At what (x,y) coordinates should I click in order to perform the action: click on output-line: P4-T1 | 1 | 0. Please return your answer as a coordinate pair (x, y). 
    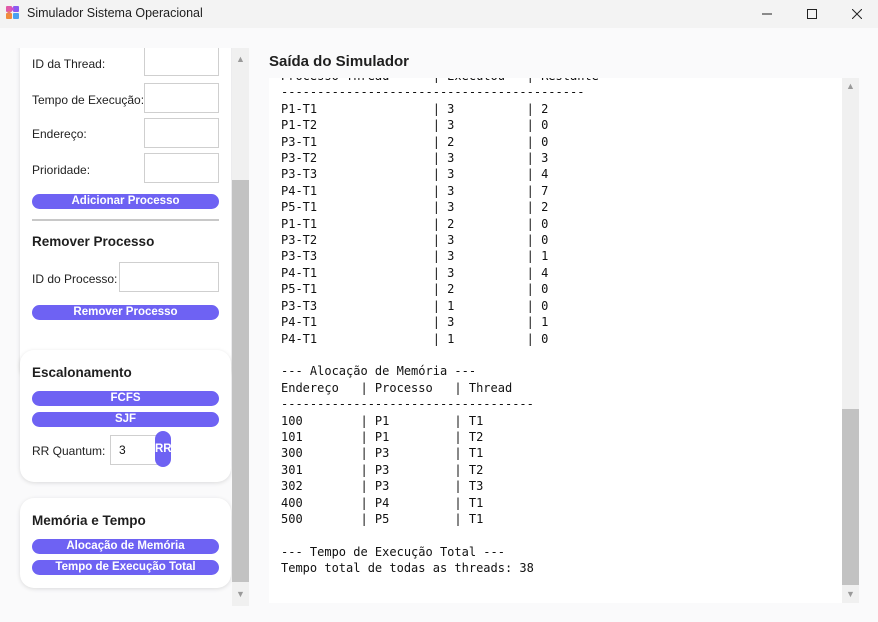
    Looking at the image, I should click on (415, 338).